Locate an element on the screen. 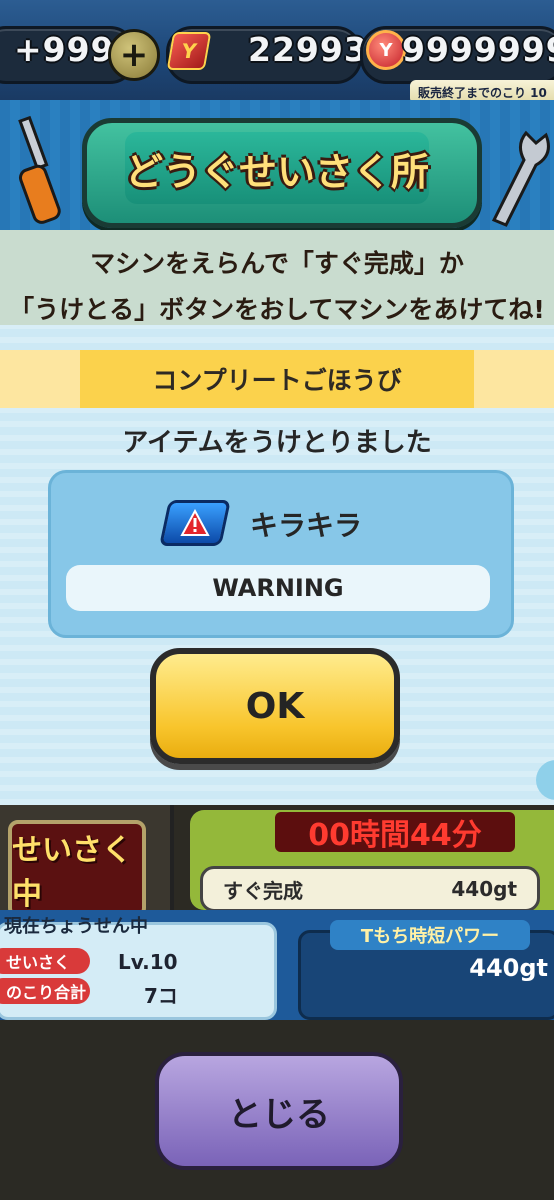 The image size is (554, 1200). coin-value: 9999999 is located at coordinates (478, 49).